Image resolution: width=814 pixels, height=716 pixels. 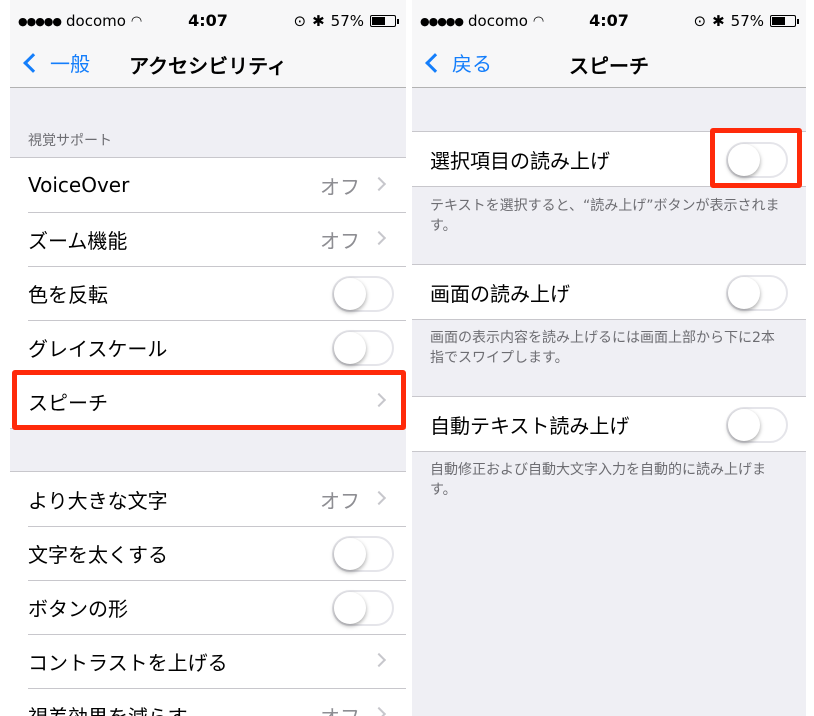 I want to click on cell-auto-text: 自動テキスト読み上げ, so click(x=609, y=424).